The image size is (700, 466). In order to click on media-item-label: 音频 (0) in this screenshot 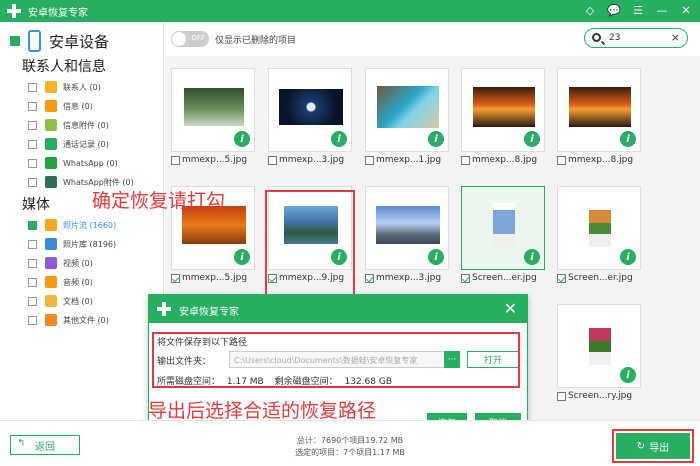, I will do `click(78, 282)`.